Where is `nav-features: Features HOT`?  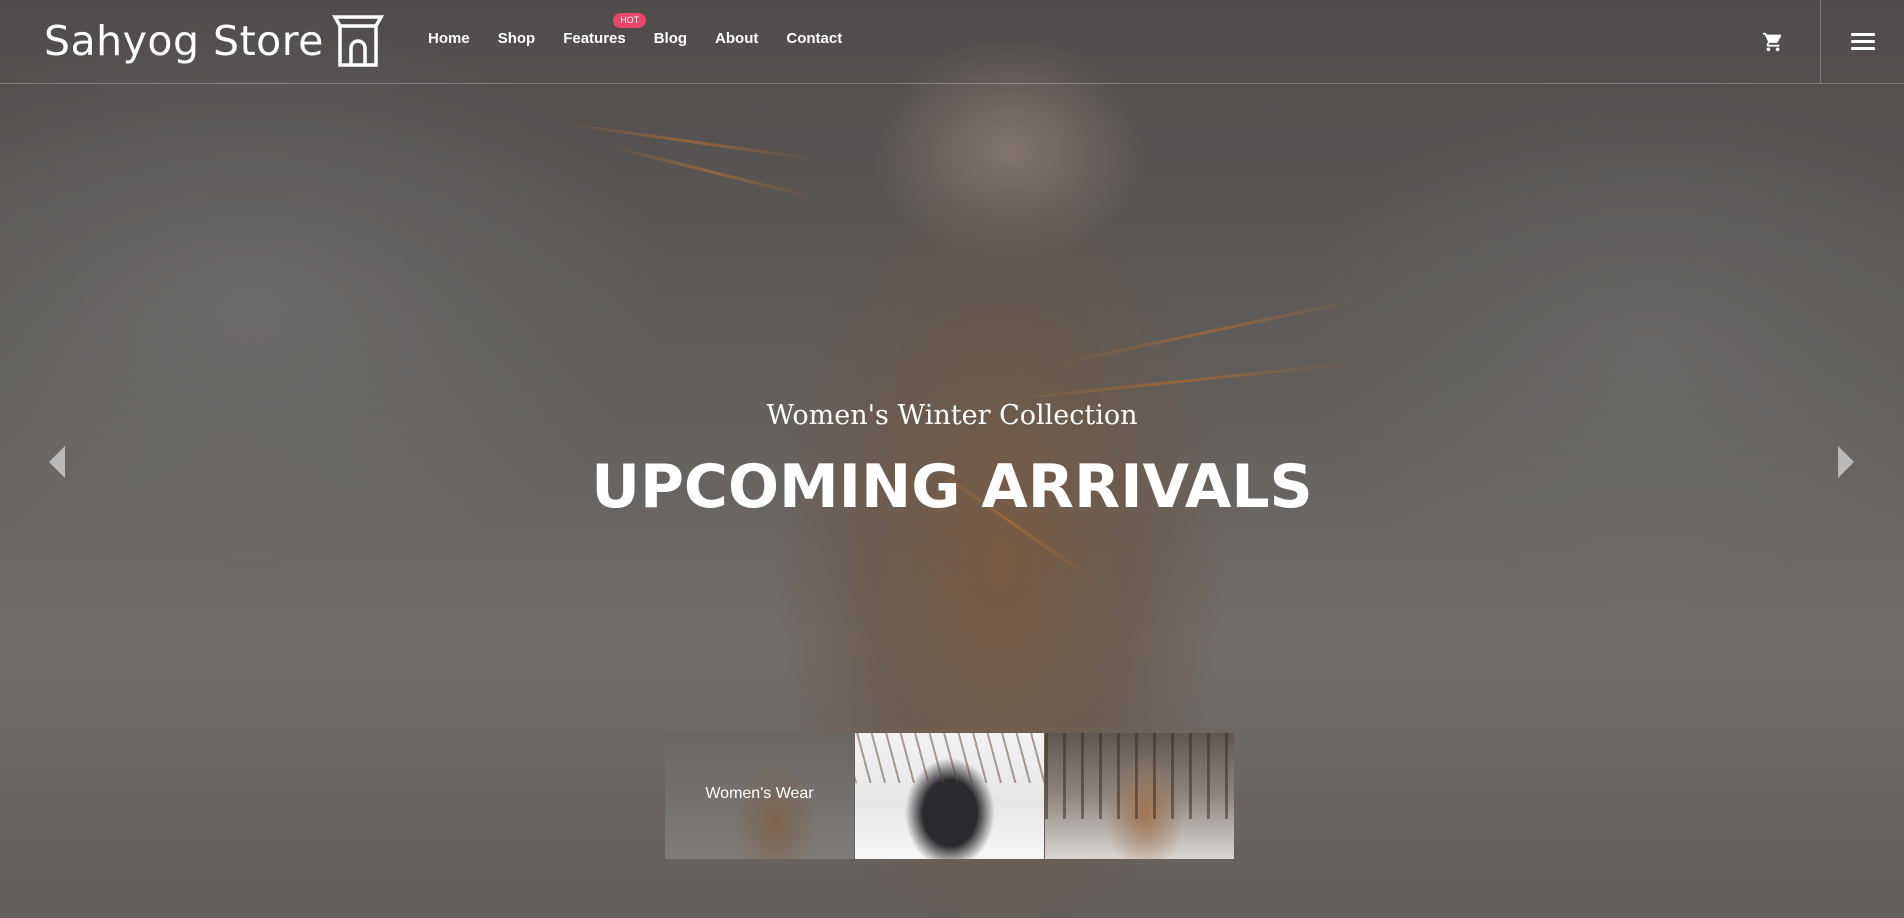
nav-features: Features HOT is located at coordinates (605, 30).